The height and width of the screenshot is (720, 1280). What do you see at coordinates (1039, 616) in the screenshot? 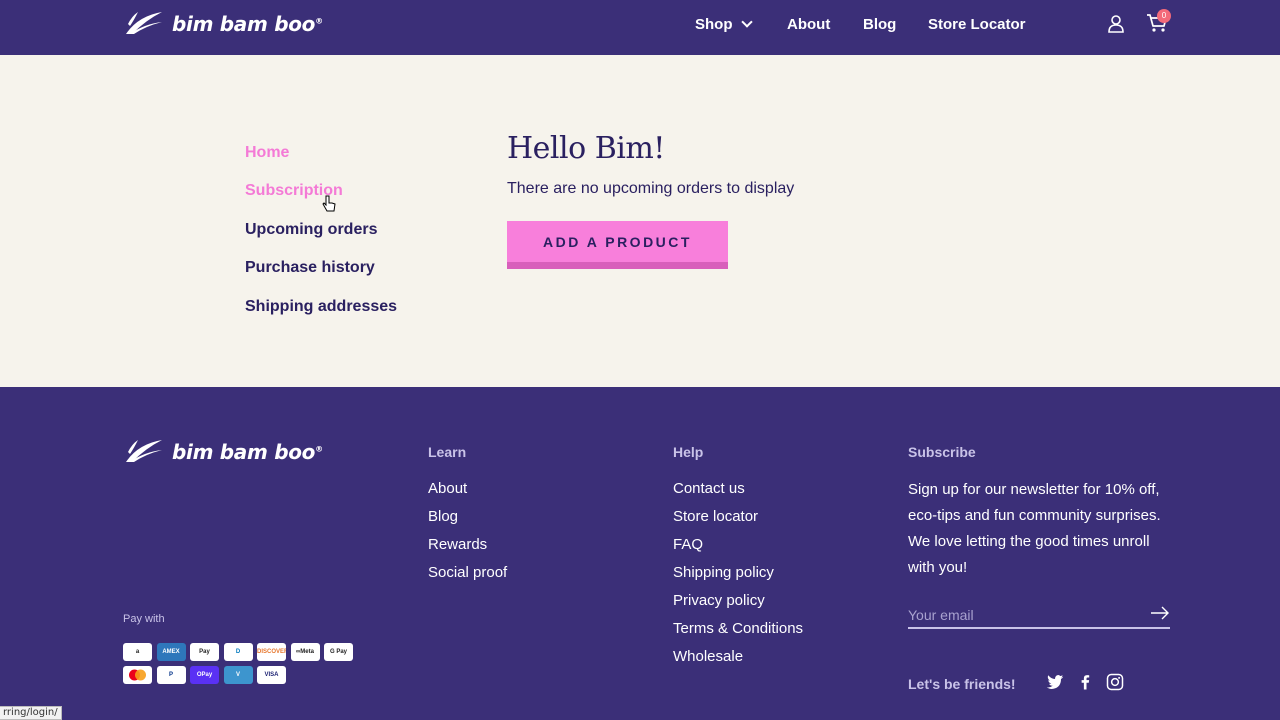
I see `newsletter-email-input` at bounding box center [1039, 616].